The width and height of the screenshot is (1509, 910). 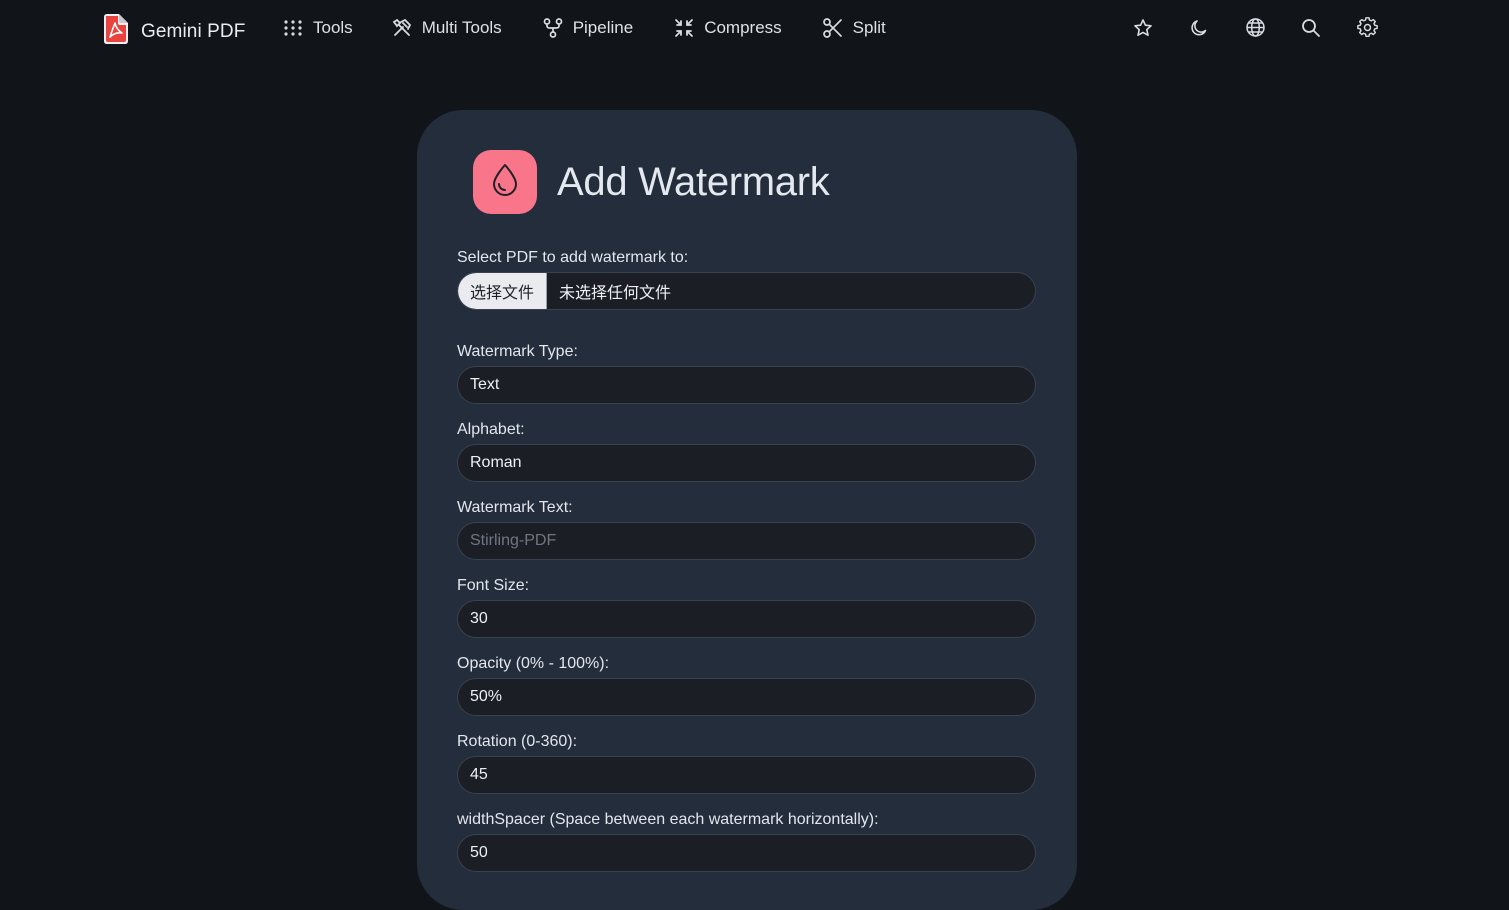 I want to click on nav-label: Pipeline, so click(x=603, y=27).